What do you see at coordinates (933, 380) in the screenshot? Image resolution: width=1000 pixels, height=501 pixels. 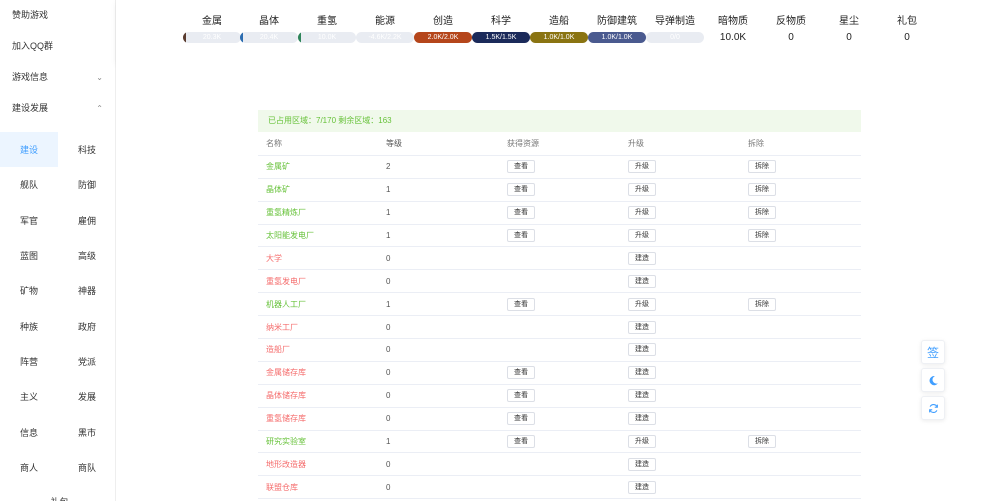 I see `theme-toggle-button` at bounding box center [933, 380].